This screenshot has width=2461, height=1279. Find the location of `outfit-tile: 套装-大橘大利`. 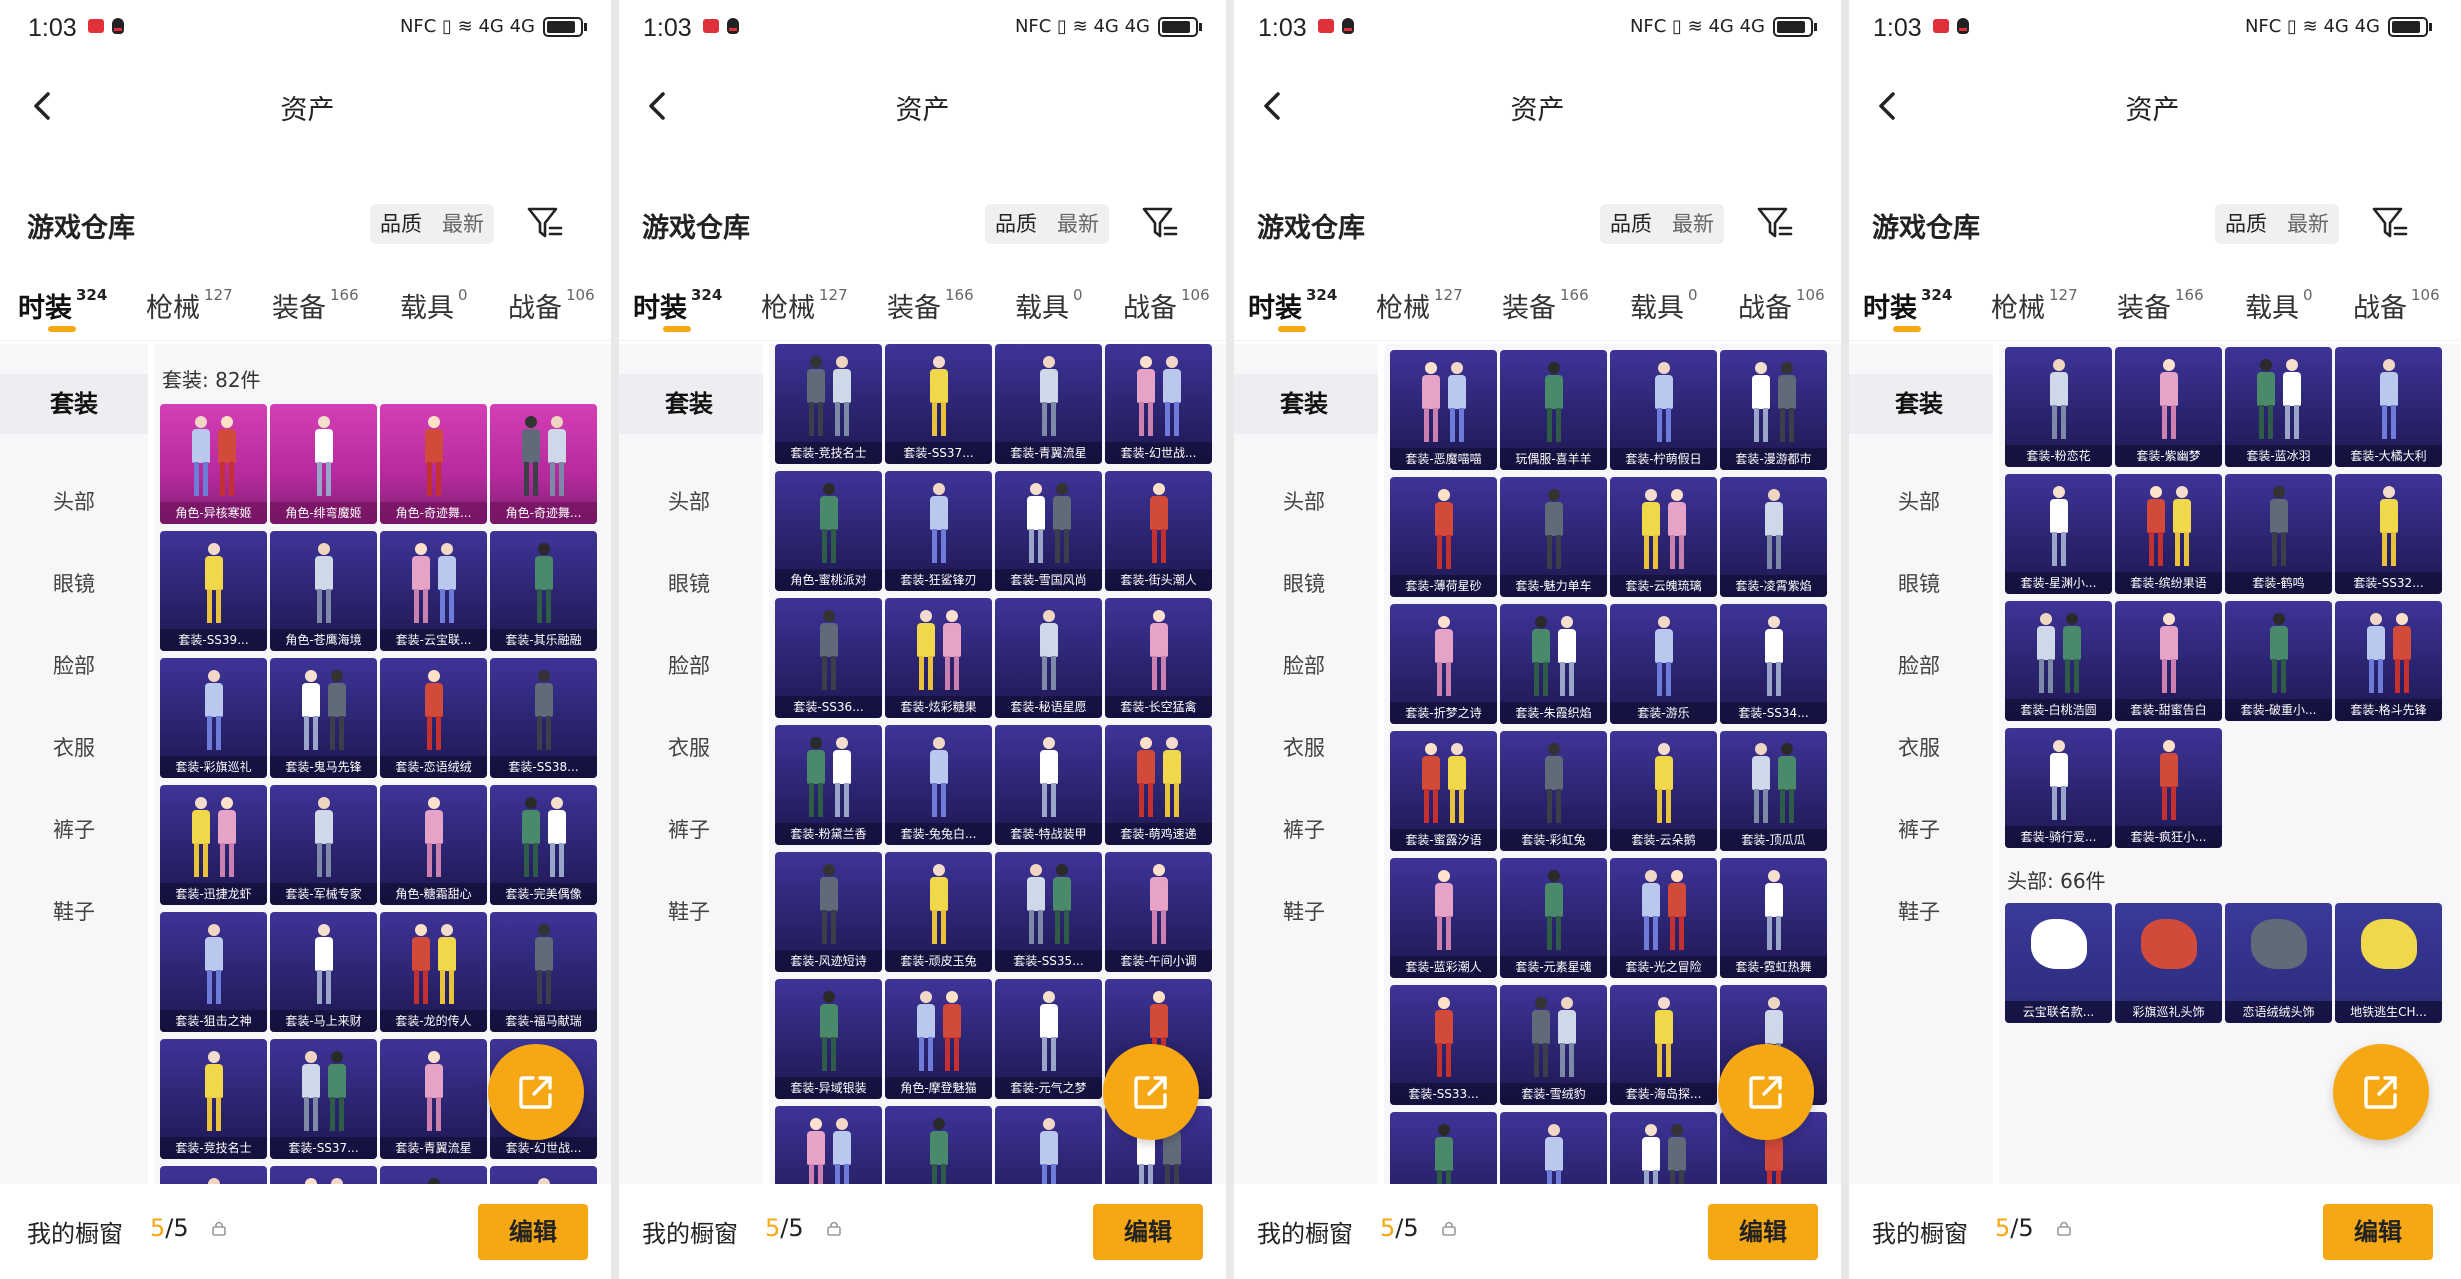

outfit-tile: 套装-大橘大利 is located at coordinates (2388, 407).